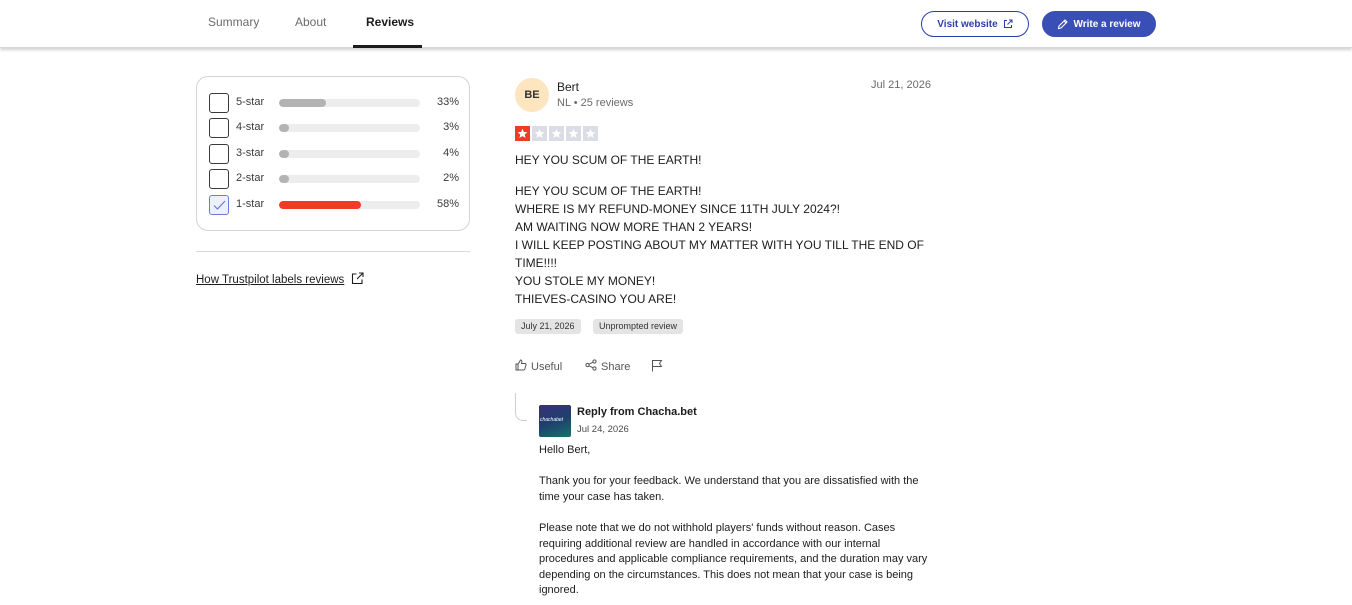  Describe the element at coordinates (219, 128) in the screenshot. I see `checkbox-4-star` at that location.